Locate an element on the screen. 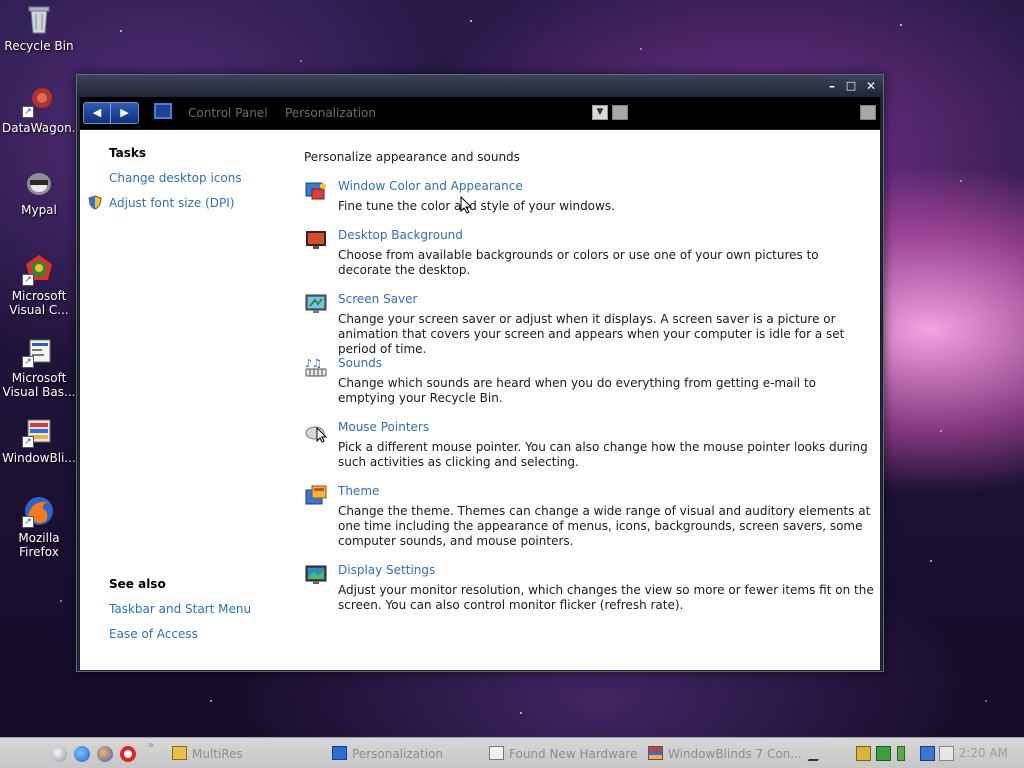  mouse-pointers-icon is located at coordinates (316, 432).